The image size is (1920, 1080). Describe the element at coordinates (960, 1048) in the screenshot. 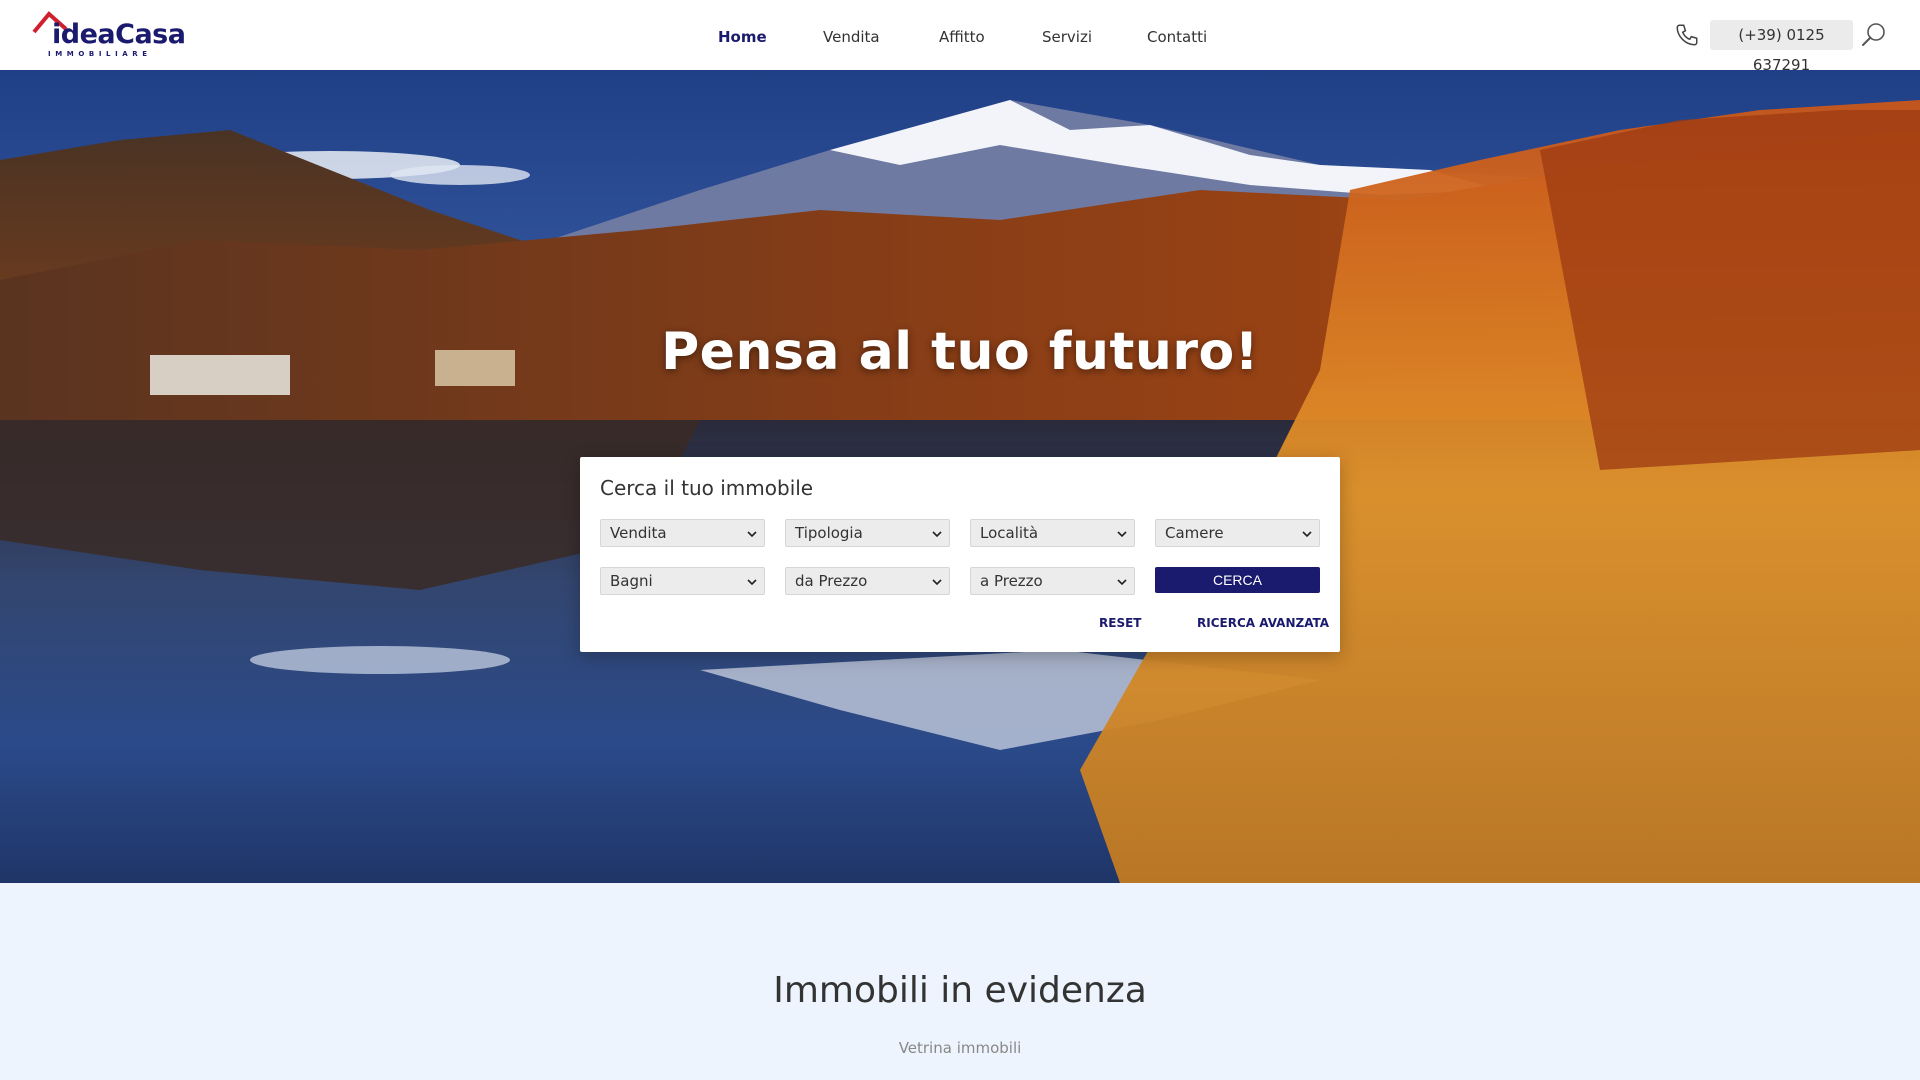

I see `featured-section-subtitle: Vetrina immobili` at that location.